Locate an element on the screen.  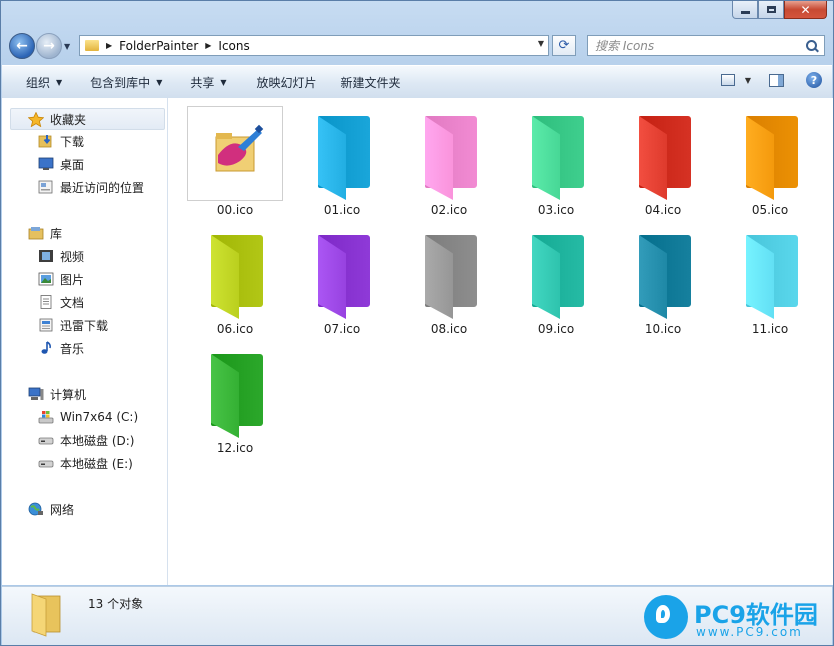
document-icon is located at coordinates (46, 302).